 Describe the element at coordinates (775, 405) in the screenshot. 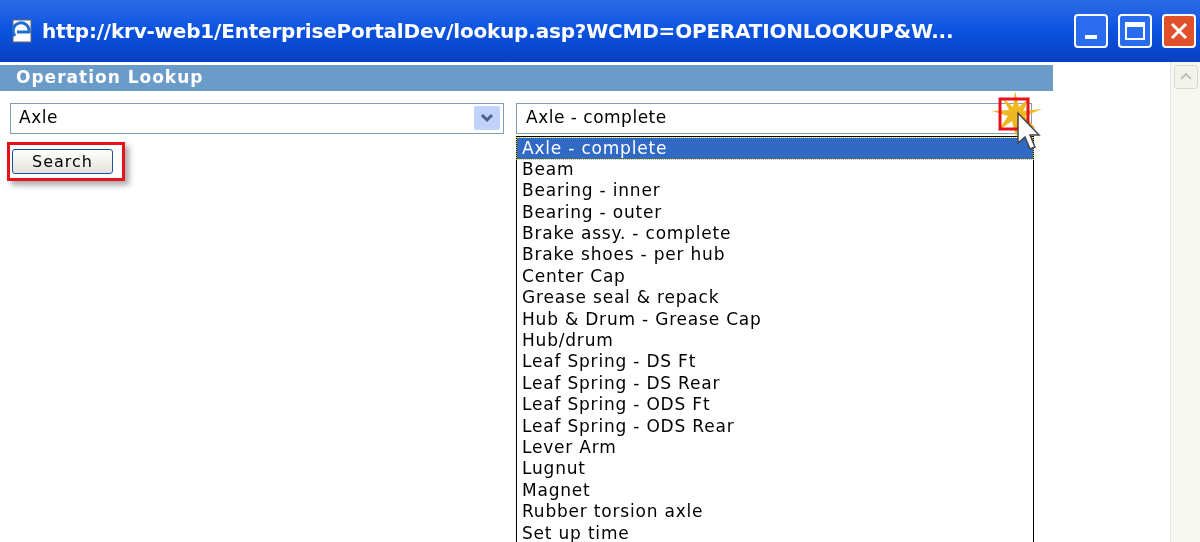

I see `dropdown-option: Leaf Spring - ODS Ft` at that location.